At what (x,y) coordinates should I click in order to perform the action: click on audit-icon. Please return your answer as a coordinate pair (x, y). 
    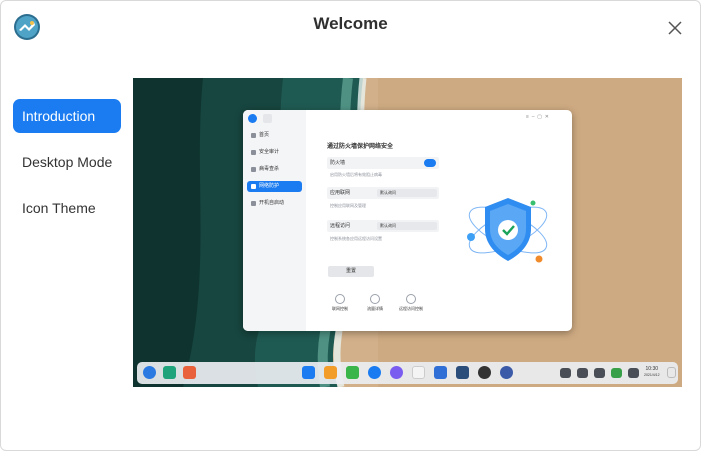
    Looking at the image, I should click on (253, 152).